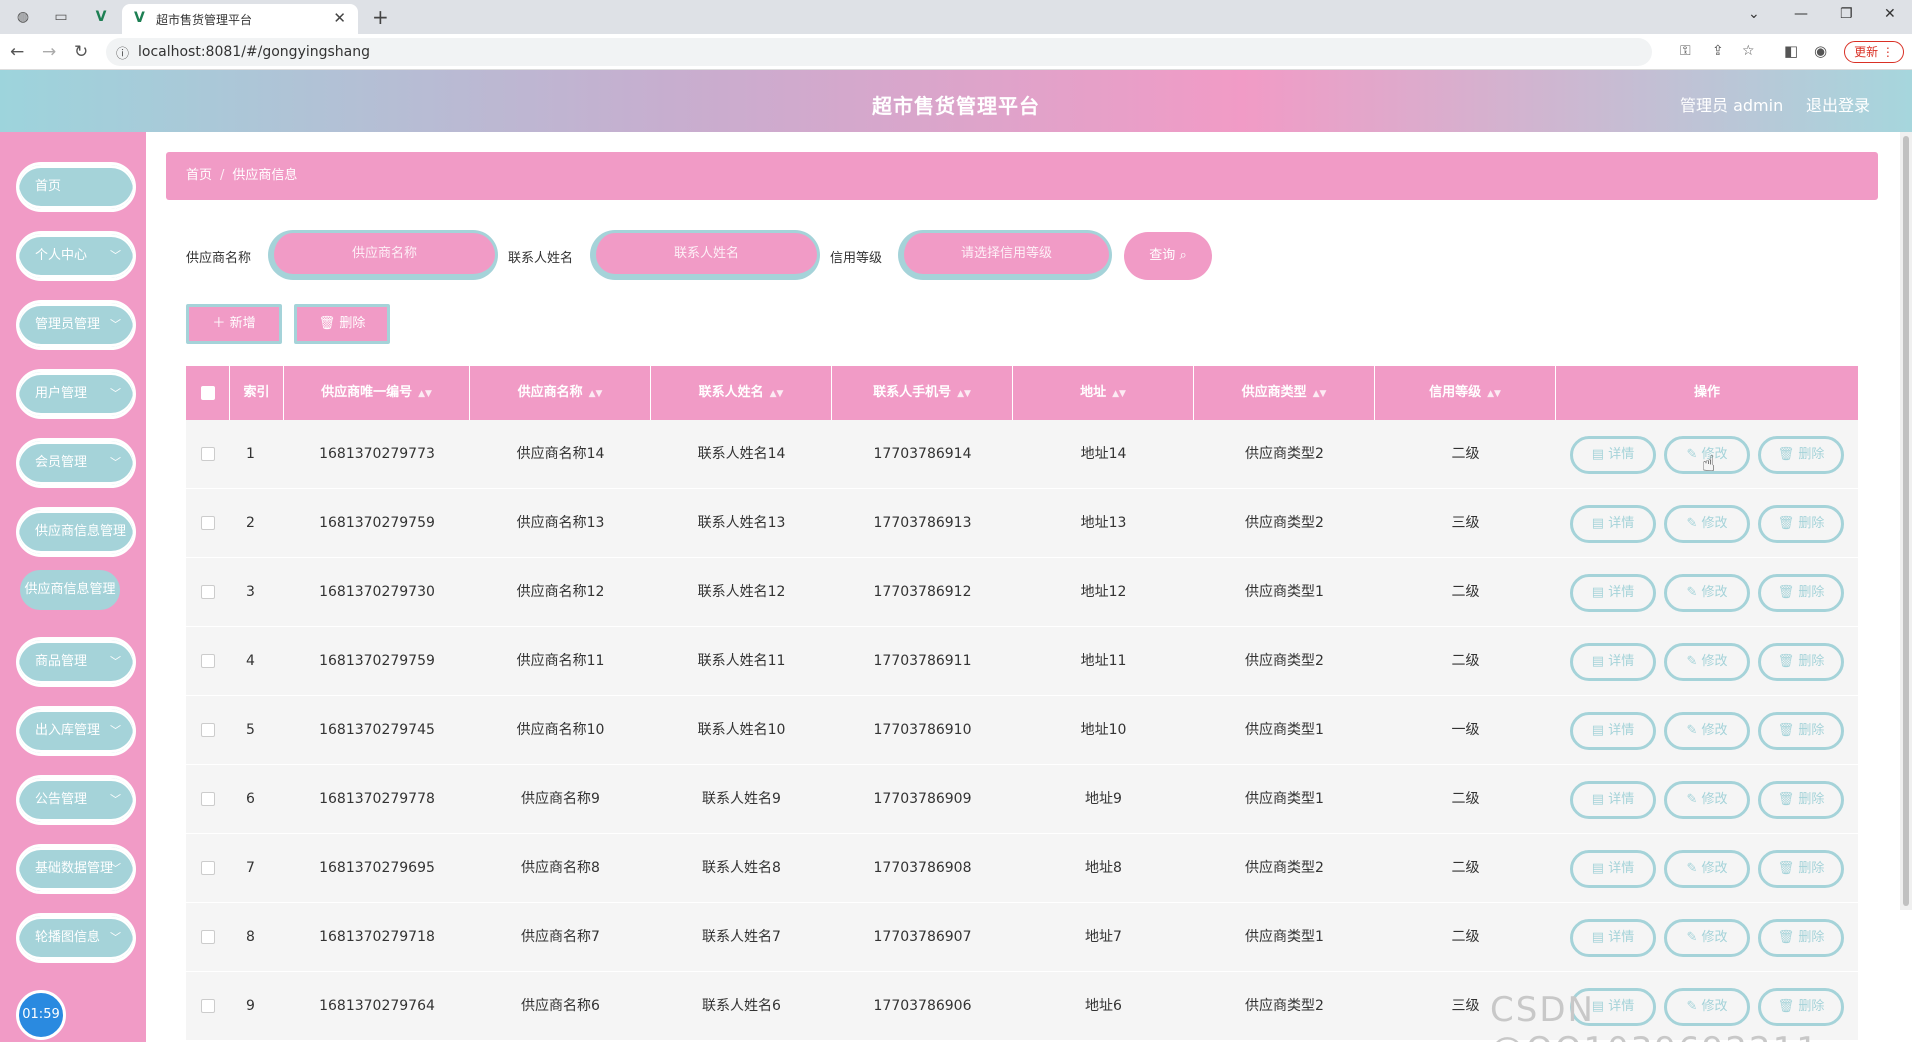  What do you see at coordinates (76, 869) in the screenshot?
I see `sidebar-item-basedata: 基础数据管理 ﹀` at bounding box center [76, 869].